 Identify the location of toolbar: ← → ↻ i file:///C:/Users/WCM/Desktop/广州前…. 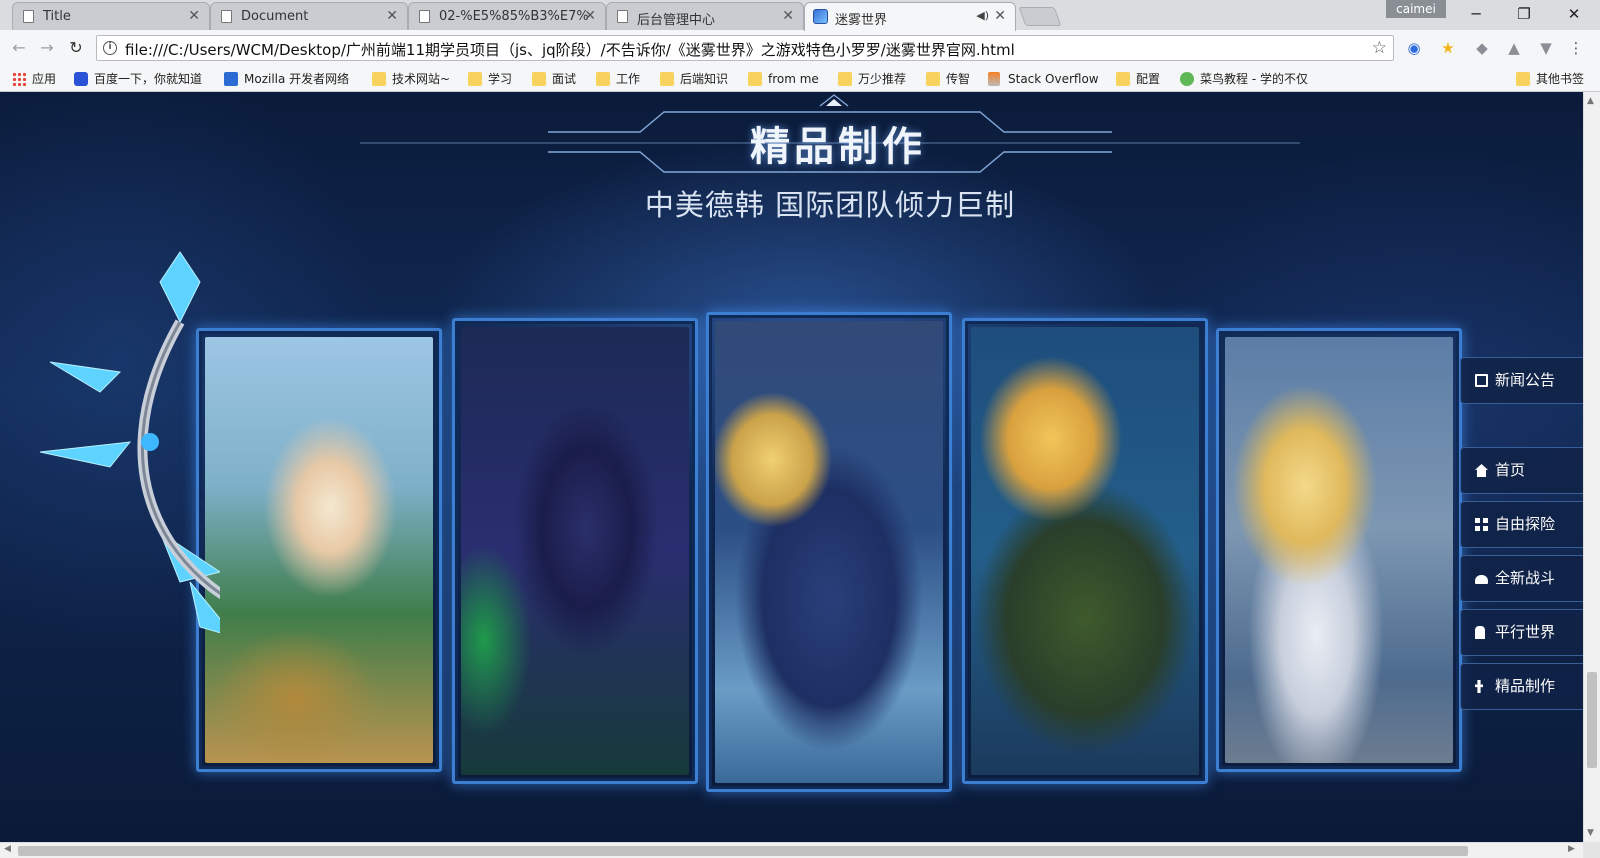
(800, 48).